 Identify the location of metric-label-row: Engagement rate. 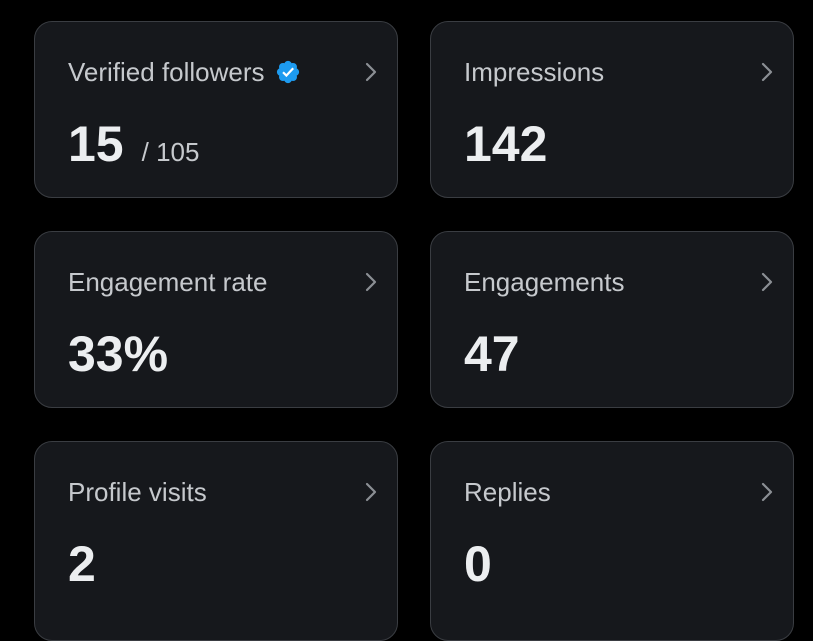
(167, 282).